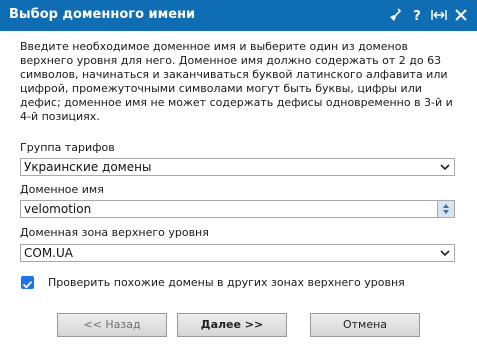  I want to click on titlebar-icons: ?, so click(428, 15).